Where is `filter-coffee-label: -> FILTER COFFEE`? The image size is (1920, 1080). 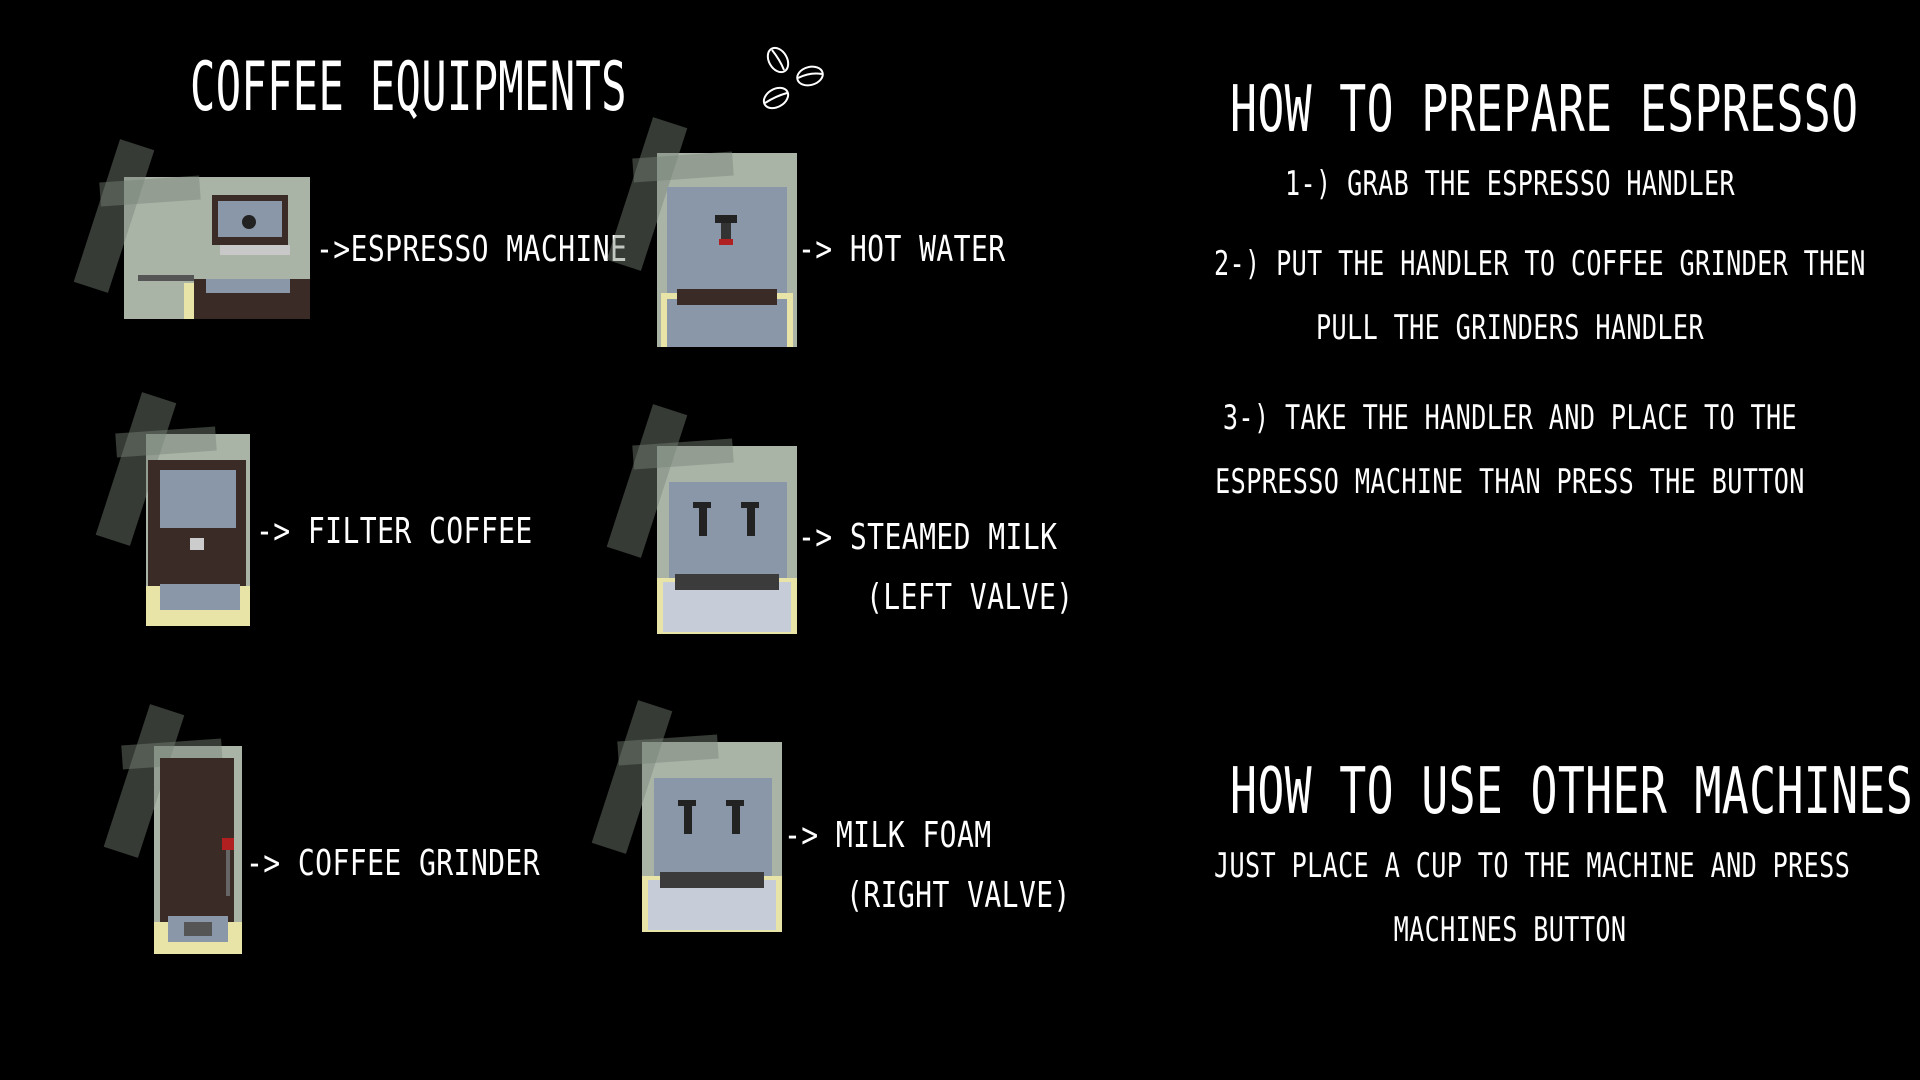
filter-coffee-label: -> FILTER COFFEE is located at coordinates (394, 531).